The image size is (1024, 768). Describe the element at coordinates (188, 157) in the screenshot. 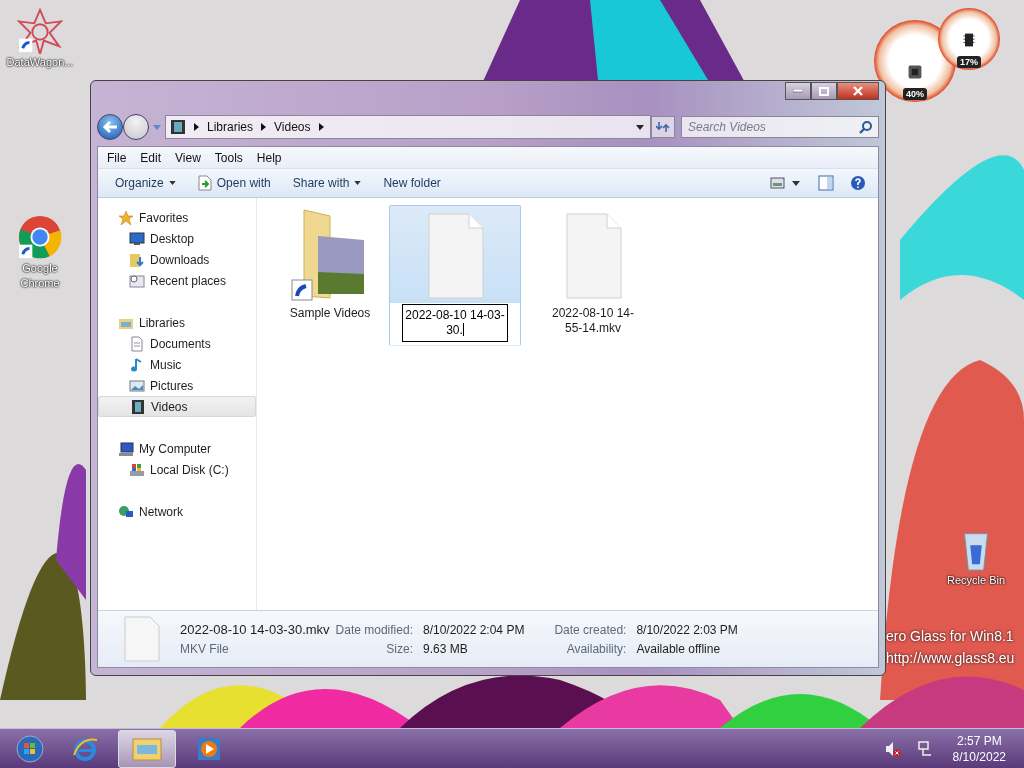

I see `menu-item: View` at that location.